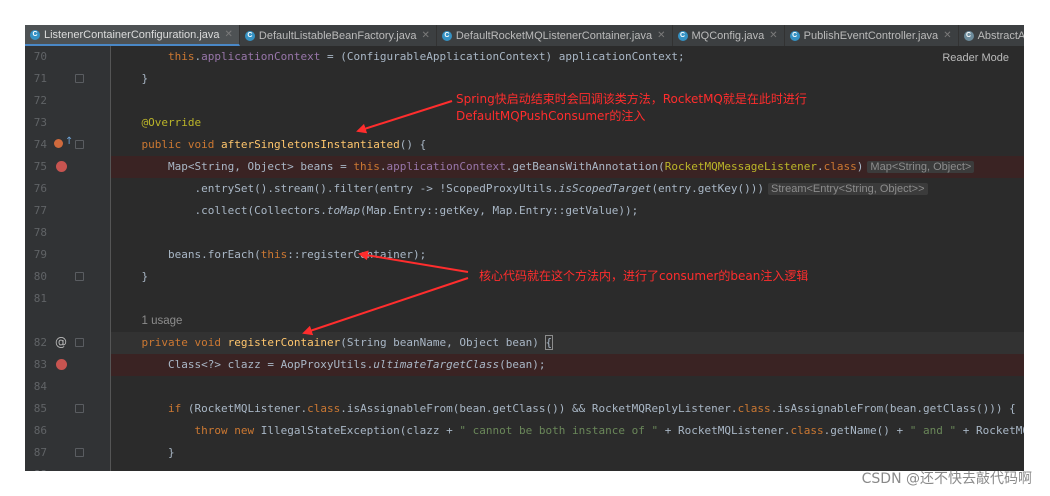 The height and width of the screenshot is (496, 1050). I want to click on type-hint: Map<String, Object>, so click(921, 167).